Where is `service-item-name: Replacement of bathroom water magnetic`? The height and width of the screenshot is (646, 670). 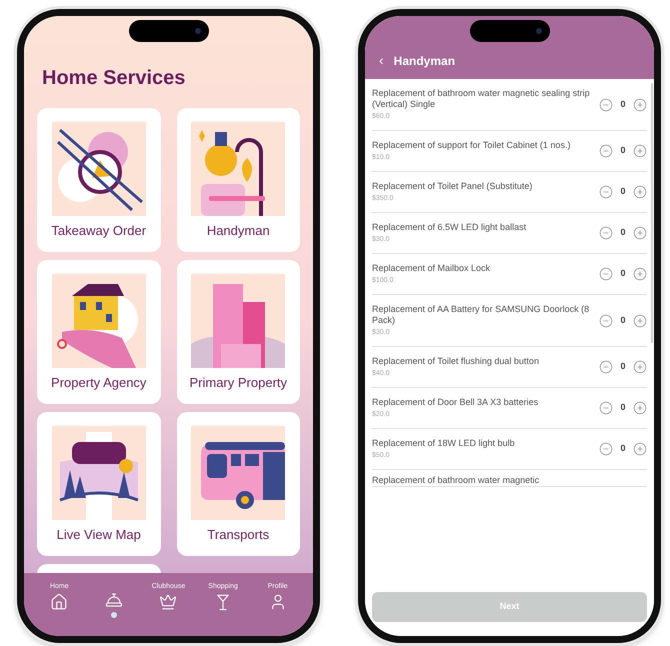 service-item-name: Replacement of bathroom water magnetic is located at coordinates (456, 480).